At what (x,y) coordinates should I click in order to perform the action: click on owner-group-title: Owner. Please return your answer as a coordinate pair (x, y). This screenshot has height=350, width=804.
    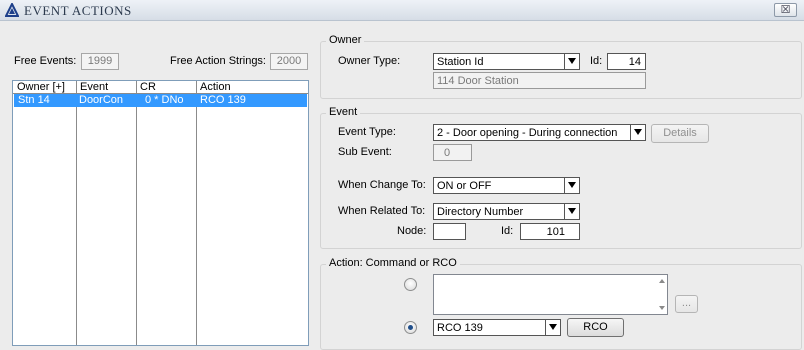
    Looking at the image, I should click on (345, 40).